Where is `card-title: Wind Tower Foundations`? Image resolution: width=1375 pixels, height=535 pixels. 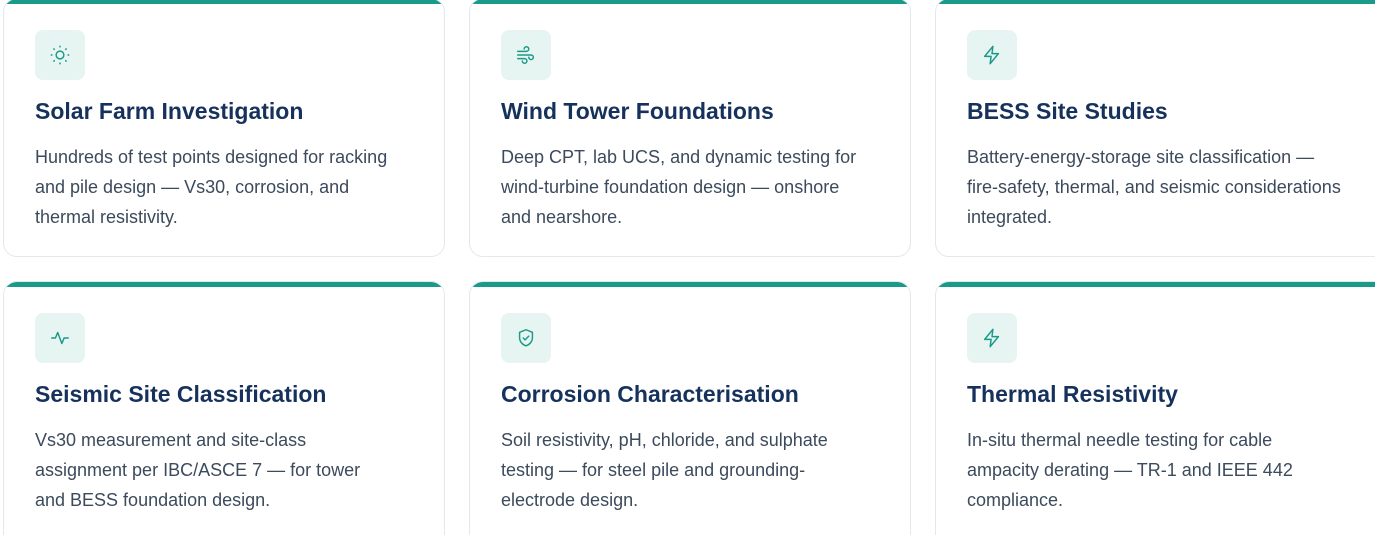 card-title: Wind Tower Foundations is located at coordinates (637, 111).